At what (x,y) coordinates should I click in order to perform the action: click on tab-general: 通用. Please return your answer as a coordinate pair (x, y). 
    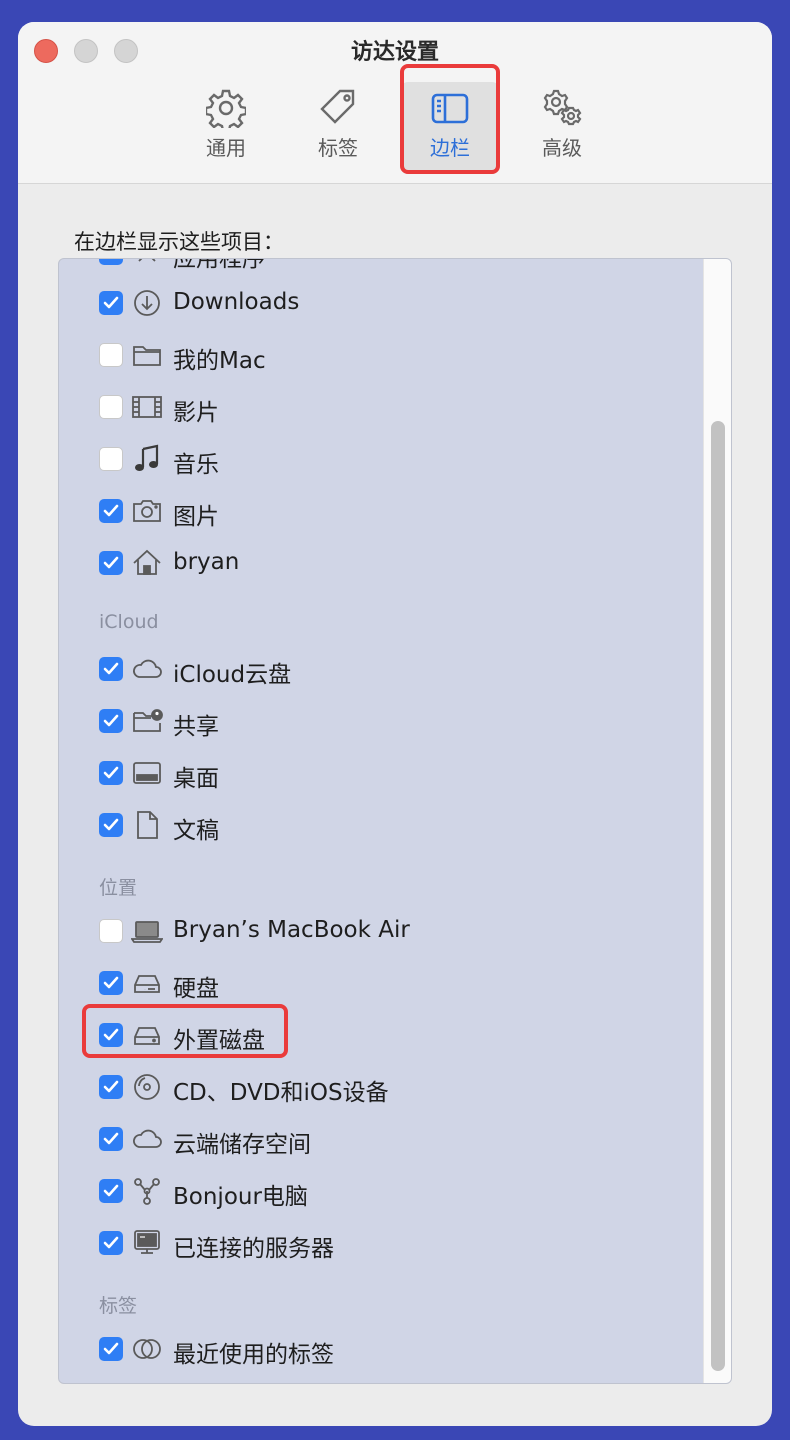
    Looking at the image, I should click on (226, 128).